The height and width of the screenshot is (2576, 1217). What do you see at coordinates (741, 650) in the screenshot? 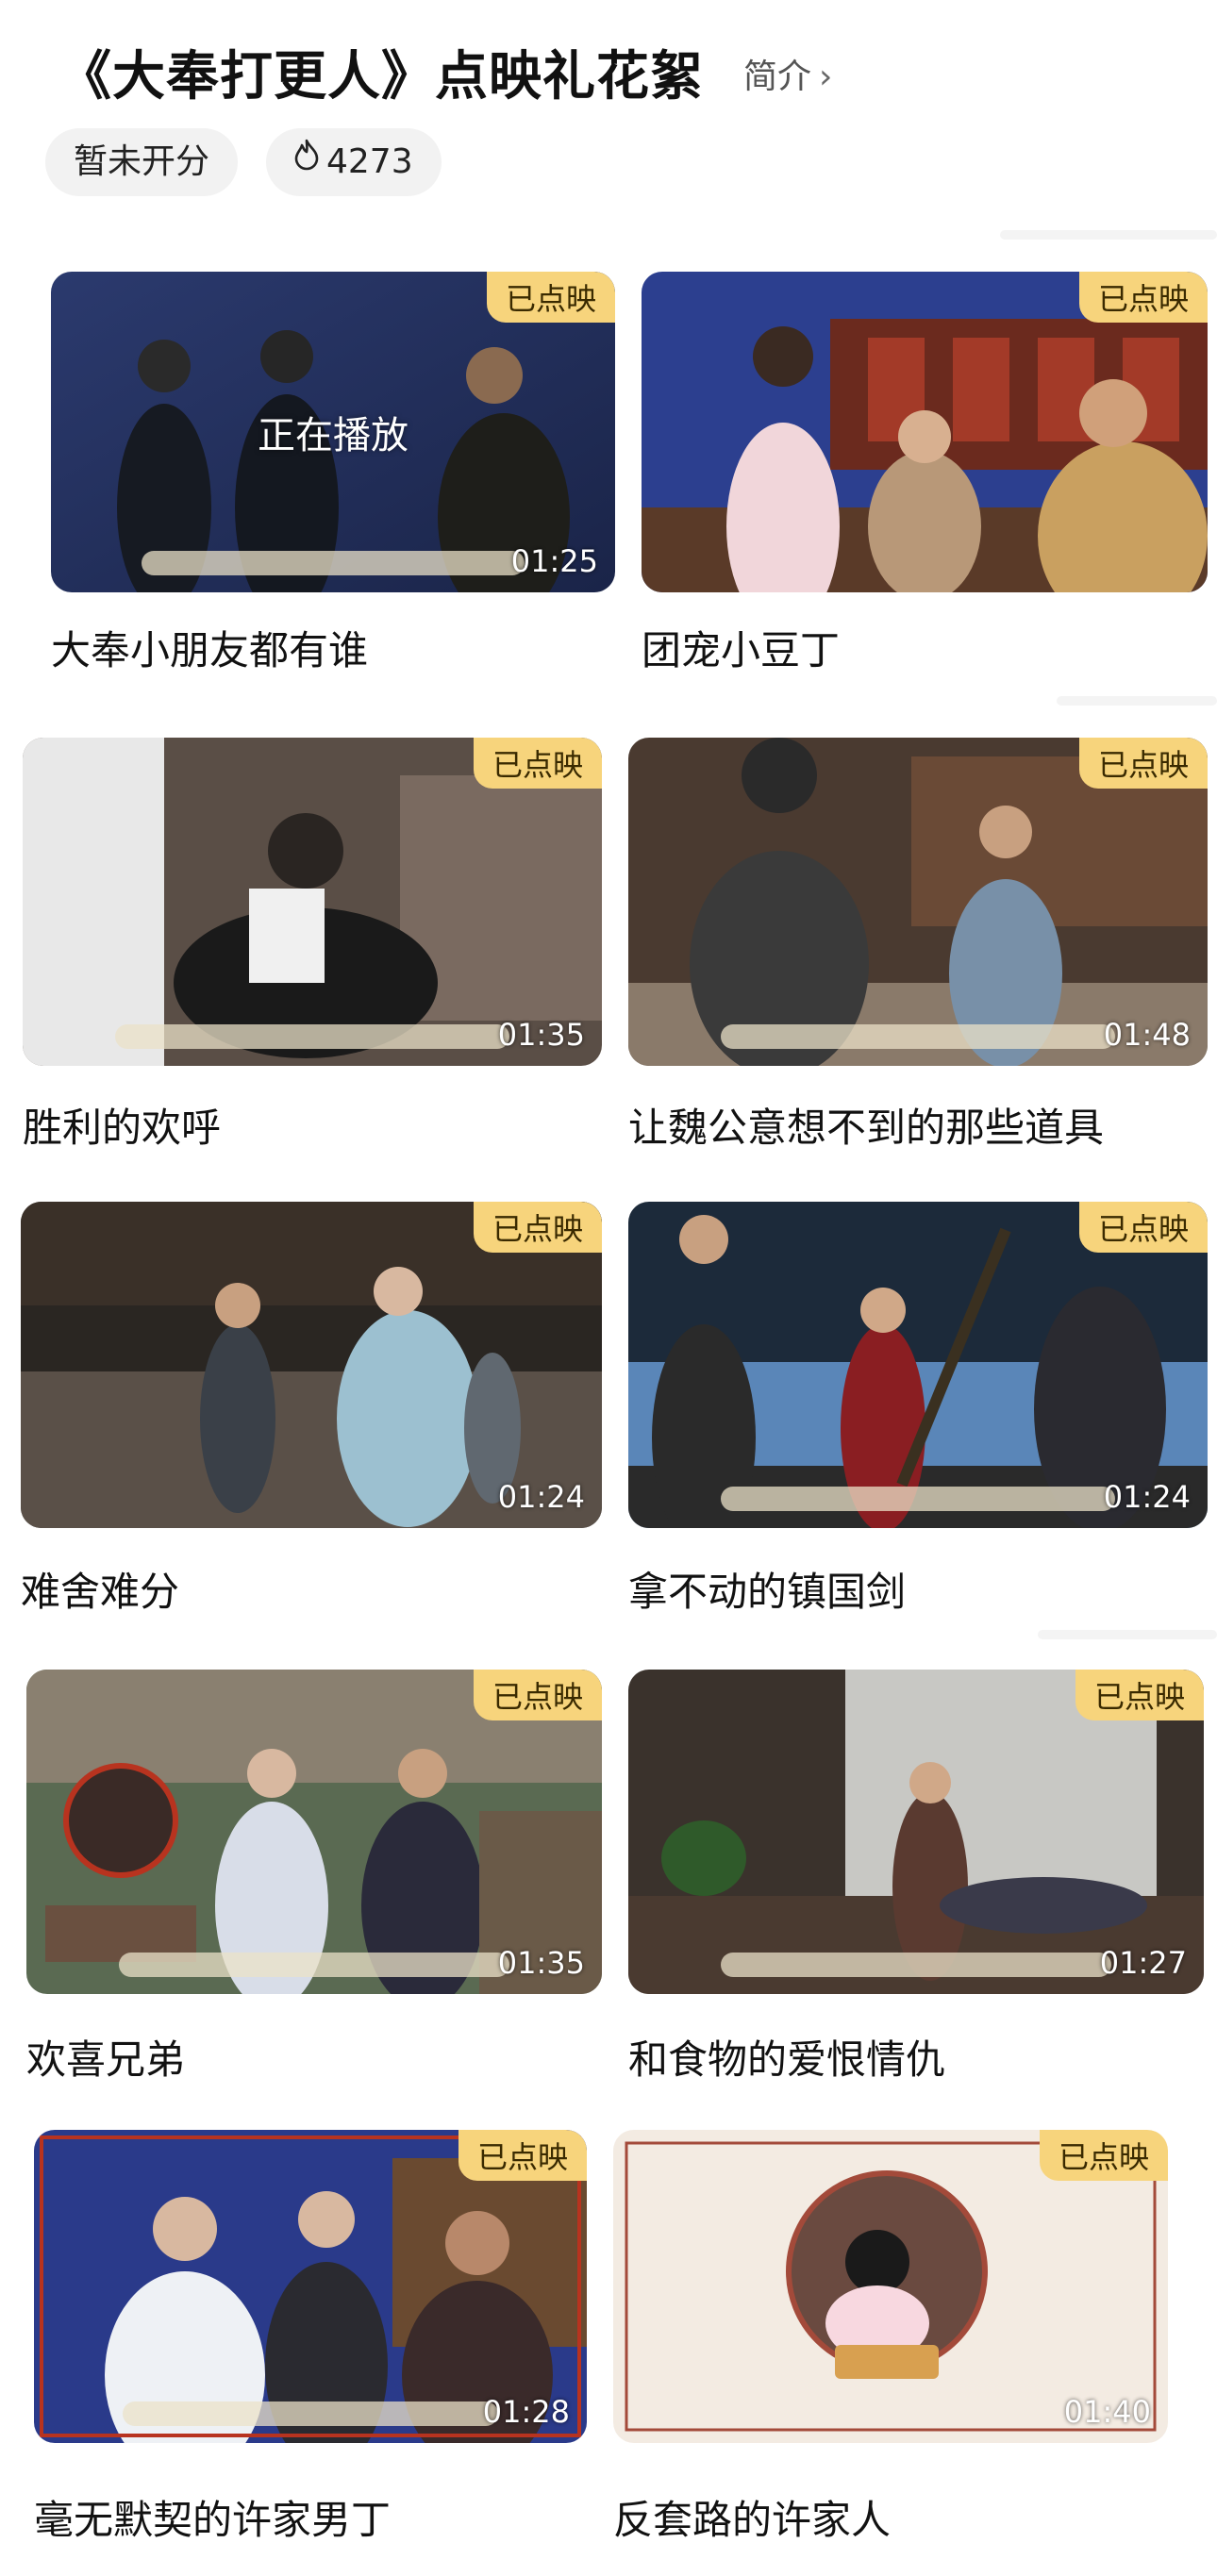
I see `video-title: 团宠小豆丁` at bounding box center [741, 650].